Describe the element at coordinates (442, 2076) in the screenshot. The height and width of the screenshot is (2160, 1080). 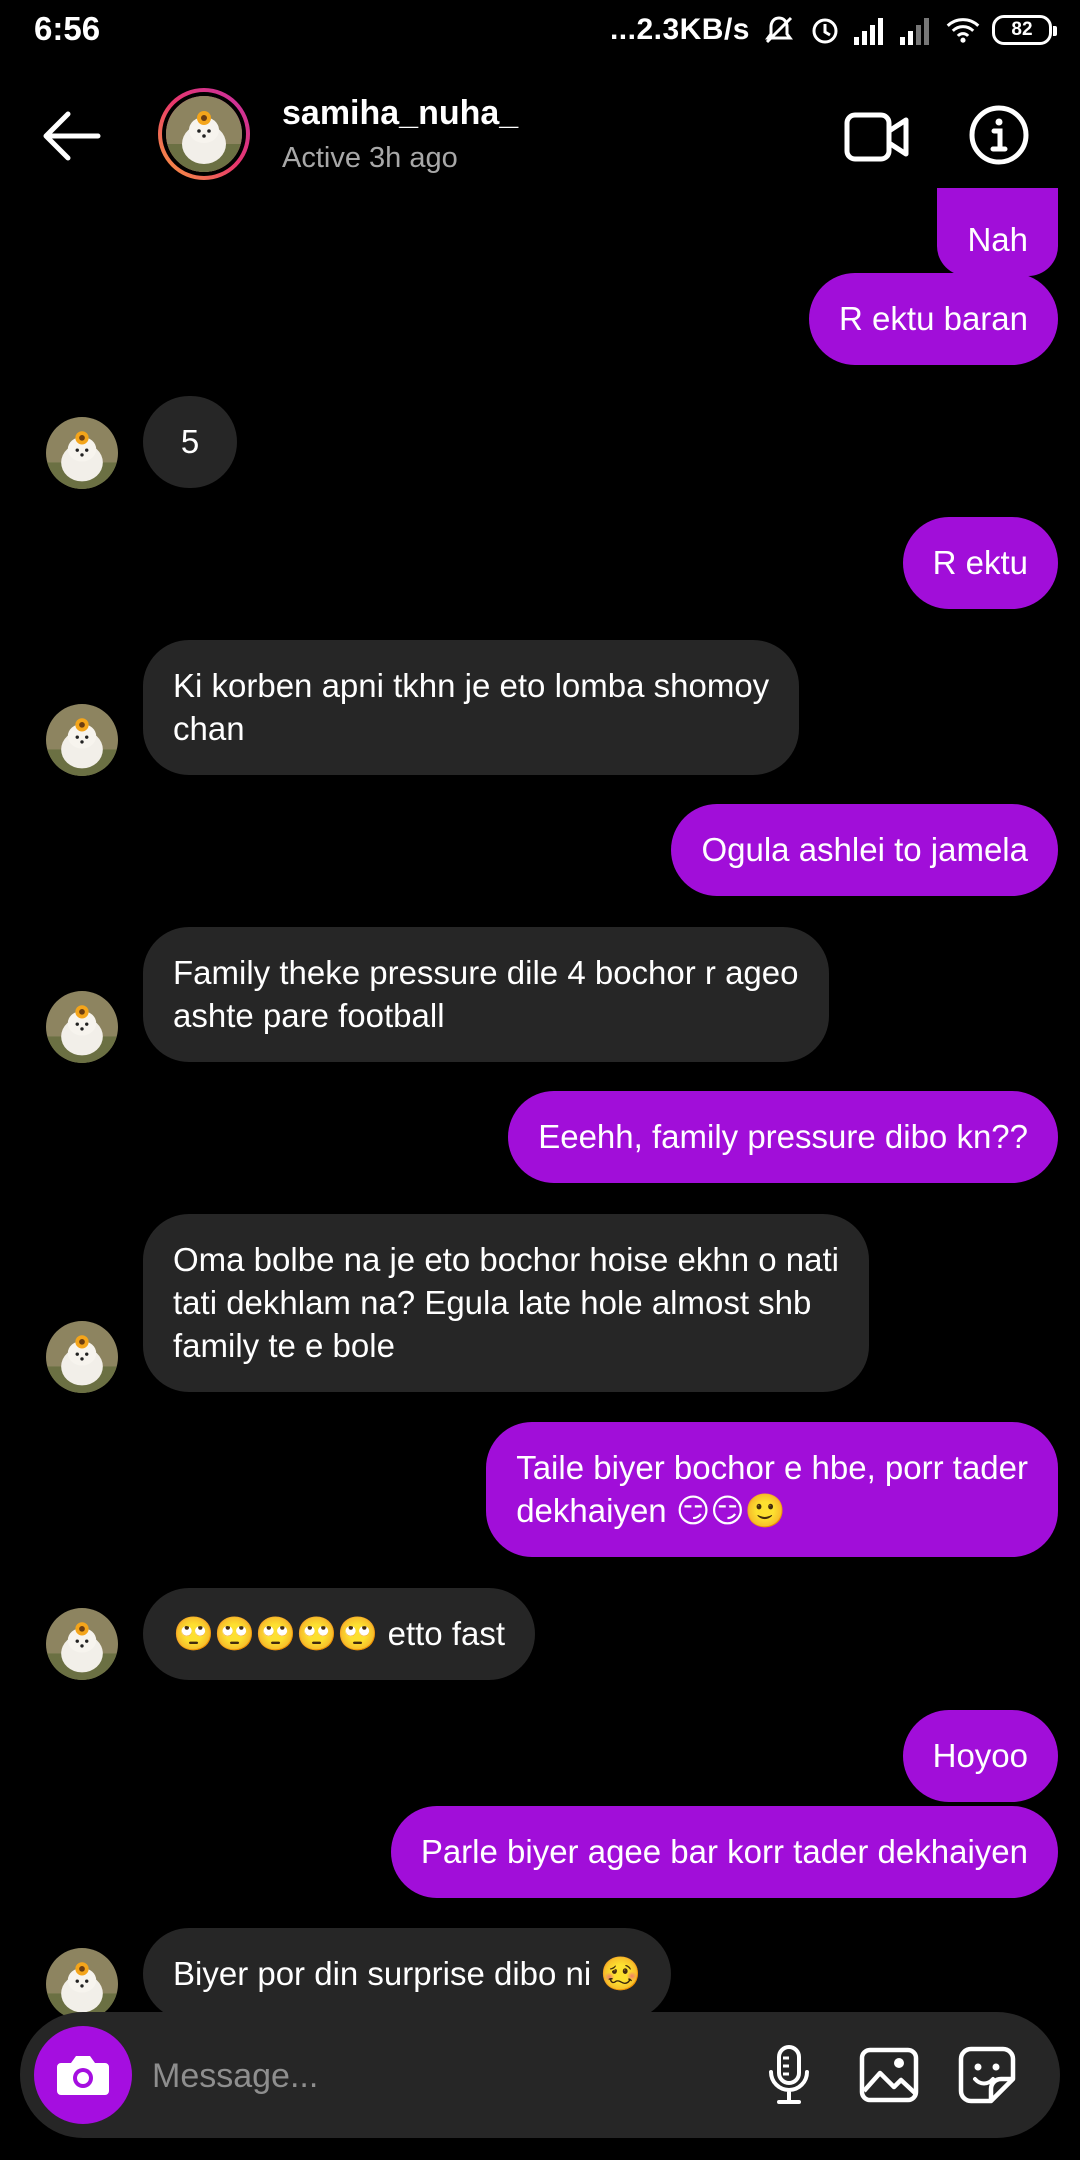
I see `message-input` at that location.